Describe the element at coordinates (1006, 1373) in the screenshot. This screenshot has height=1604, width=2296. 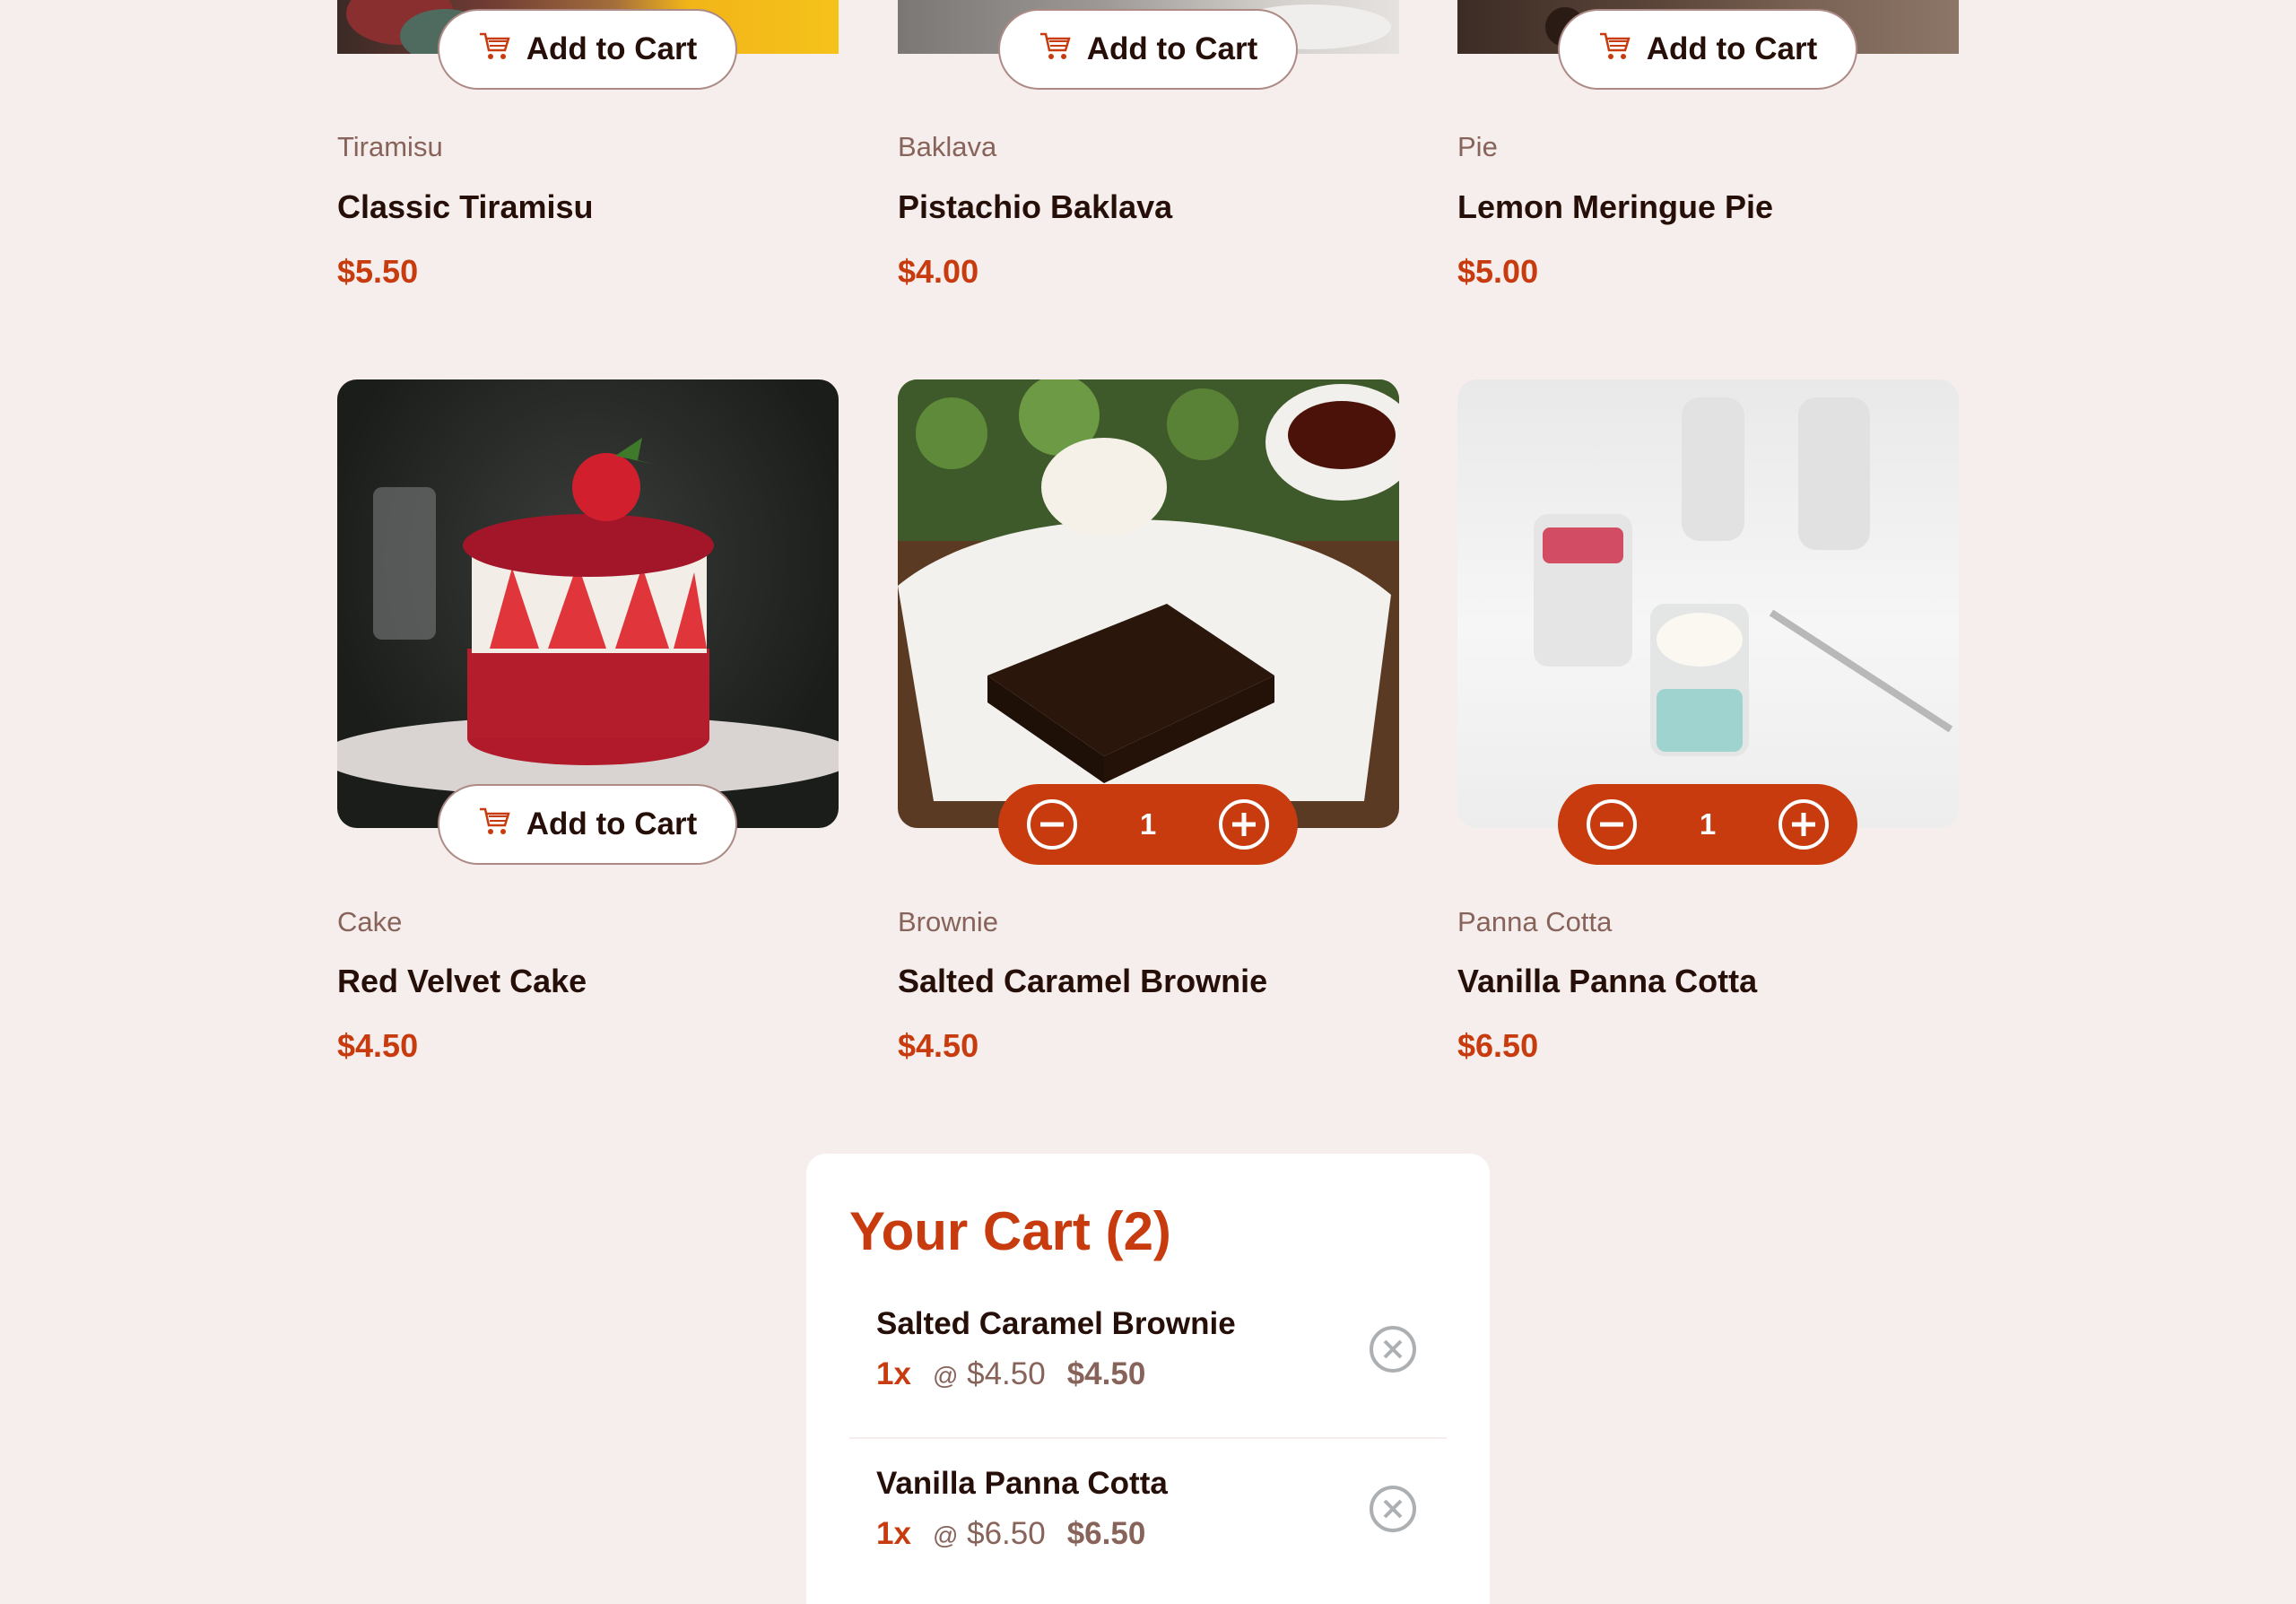
I see `unit-price-value: $4.50` at that location.